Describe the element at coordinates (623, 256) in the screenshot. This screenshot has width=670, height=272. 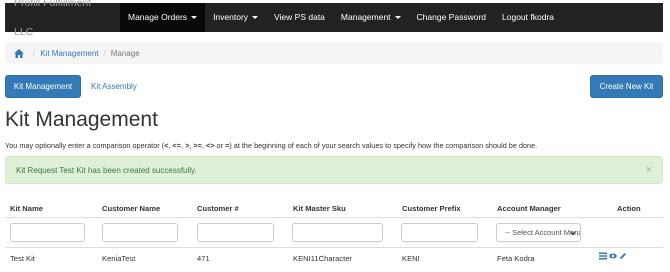
I see `pencil-icon` at that location.